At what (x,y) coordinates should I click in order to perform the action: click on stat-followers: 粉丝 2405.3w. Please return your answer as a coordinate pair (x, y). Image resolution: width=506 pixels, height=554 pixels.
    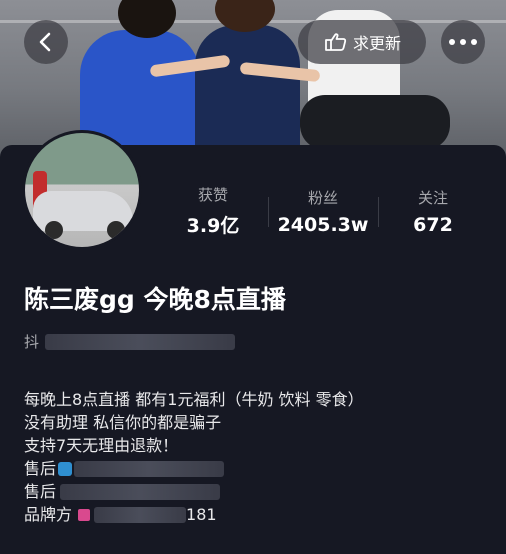
    Looking at the image, I should click on (323, 211).